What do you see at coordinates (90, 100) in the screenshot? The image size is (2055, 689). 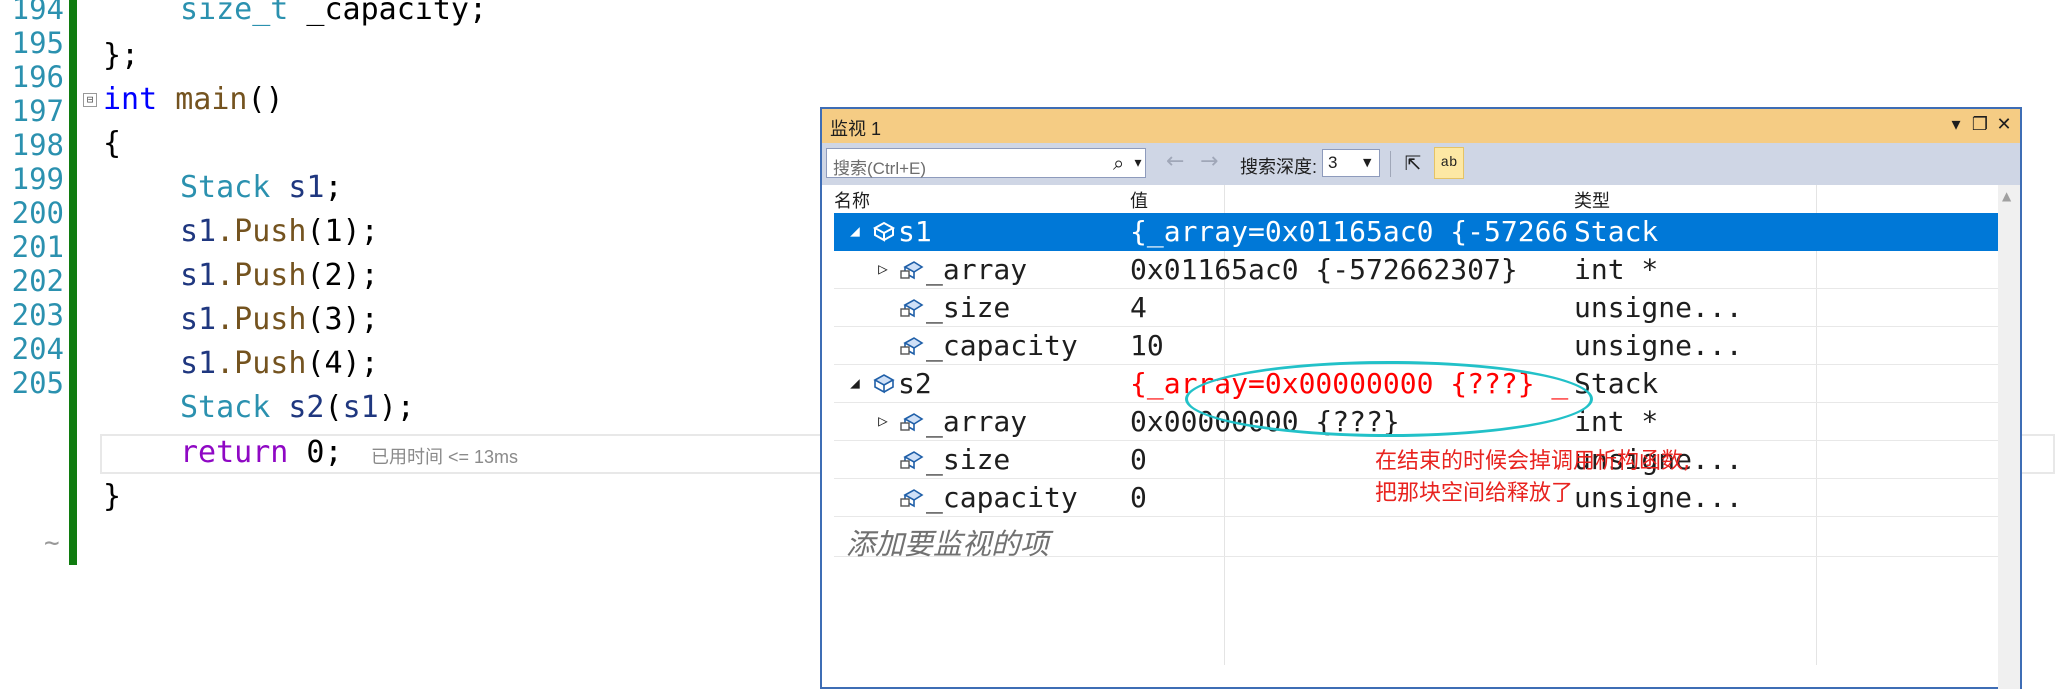 I see `collapse-toggle: ⊟` at bounding box center [90, 100].